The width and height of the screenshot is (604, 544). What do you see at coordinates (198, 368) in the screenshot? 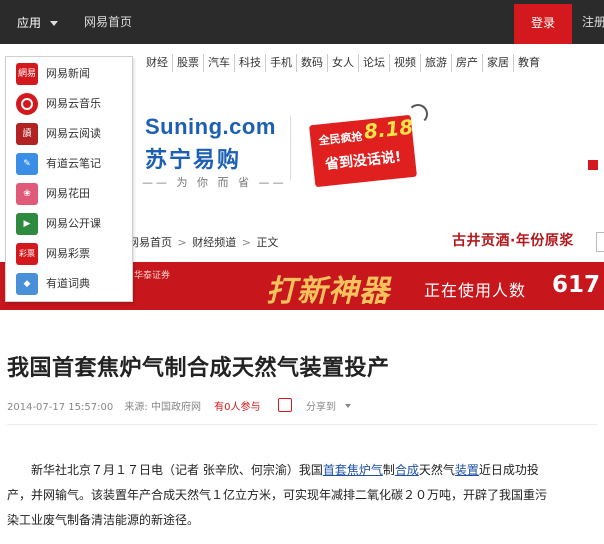
I see `article-title: 我国首套焦炉气制合成天然气装置投产` at bounding box center [198, 368].